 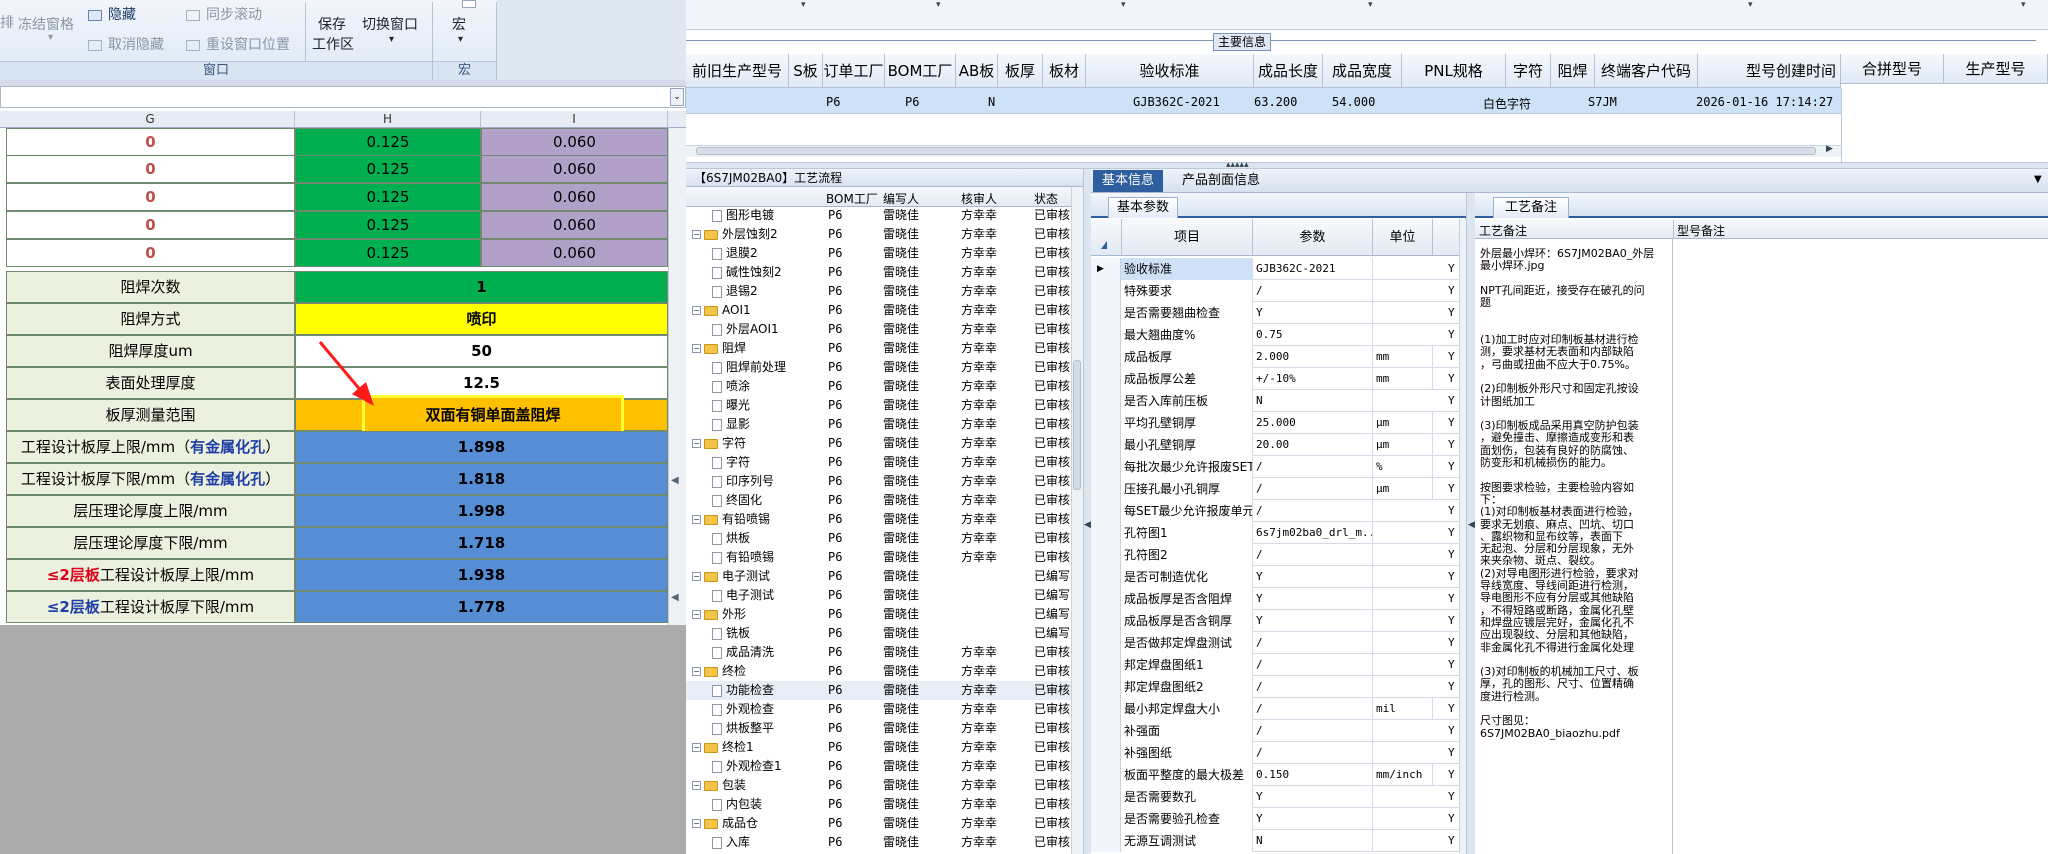 What do you see at coordinates (1353, 102) in the screenshot?
I see `main-cell-width: 54.000` at bounding box center [1353, 102].